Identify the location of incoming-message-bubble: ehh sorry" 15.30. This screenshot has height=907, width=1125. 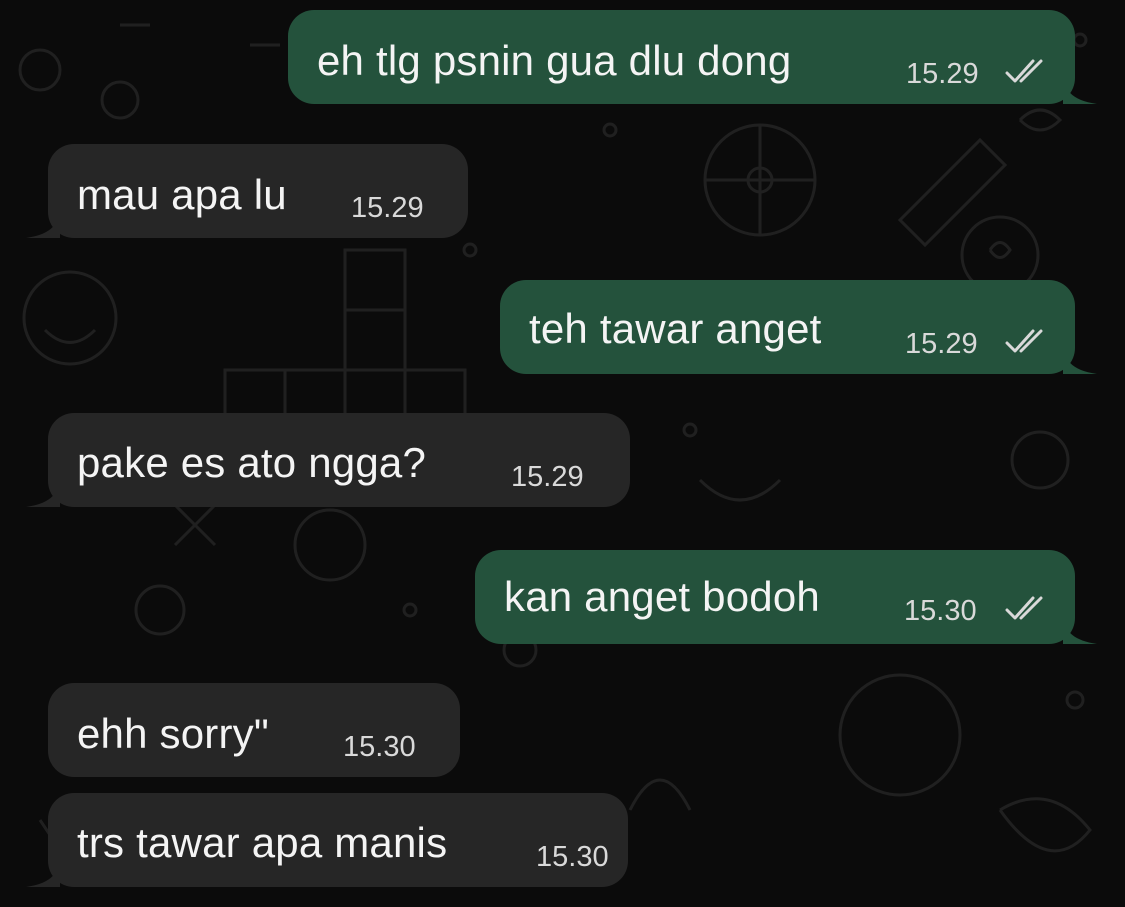
(254, 730).